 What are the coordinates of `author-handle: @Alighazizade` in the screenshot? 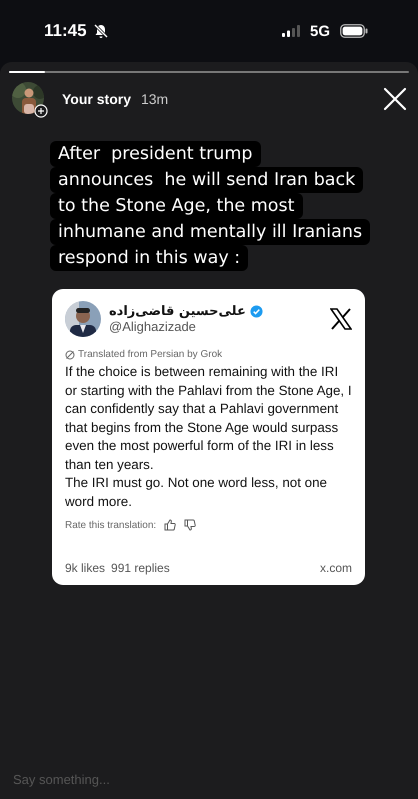 It's located at (153, 326).